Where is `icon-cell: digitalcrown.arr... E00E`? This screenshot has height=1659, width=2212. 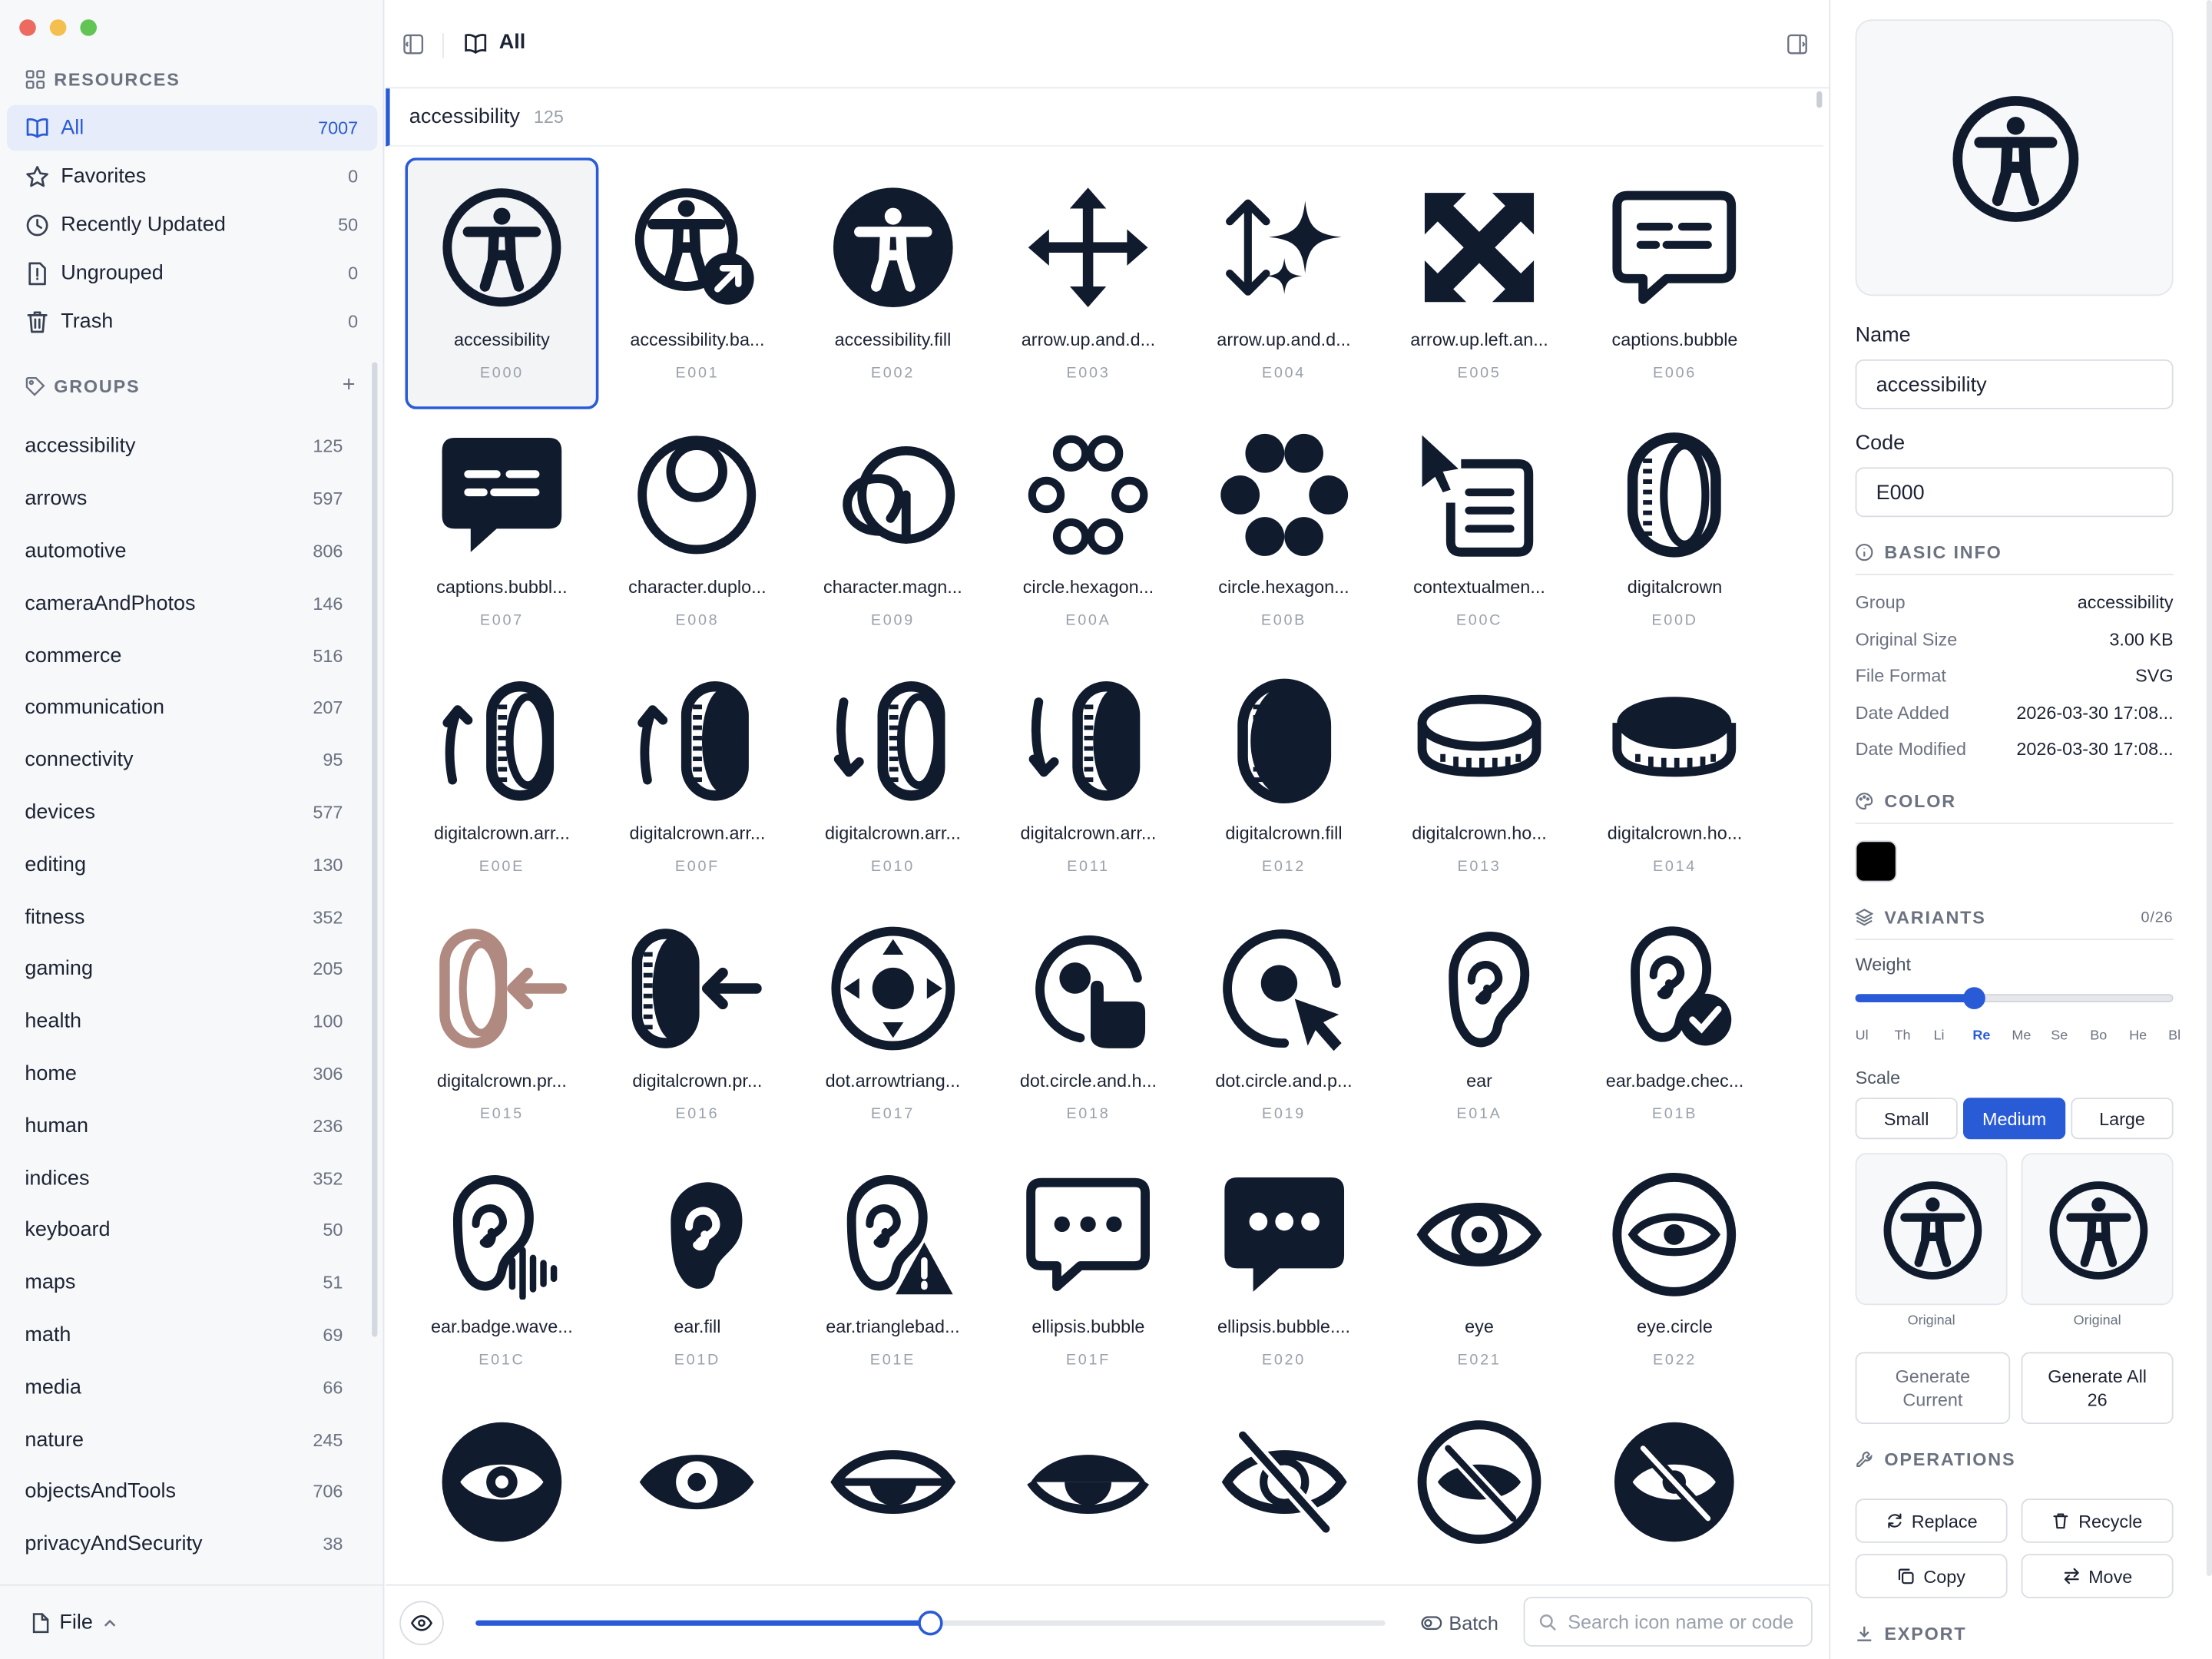
icon-cell: digitalcrown.arr... E00E is located at coordinates (501, 777).